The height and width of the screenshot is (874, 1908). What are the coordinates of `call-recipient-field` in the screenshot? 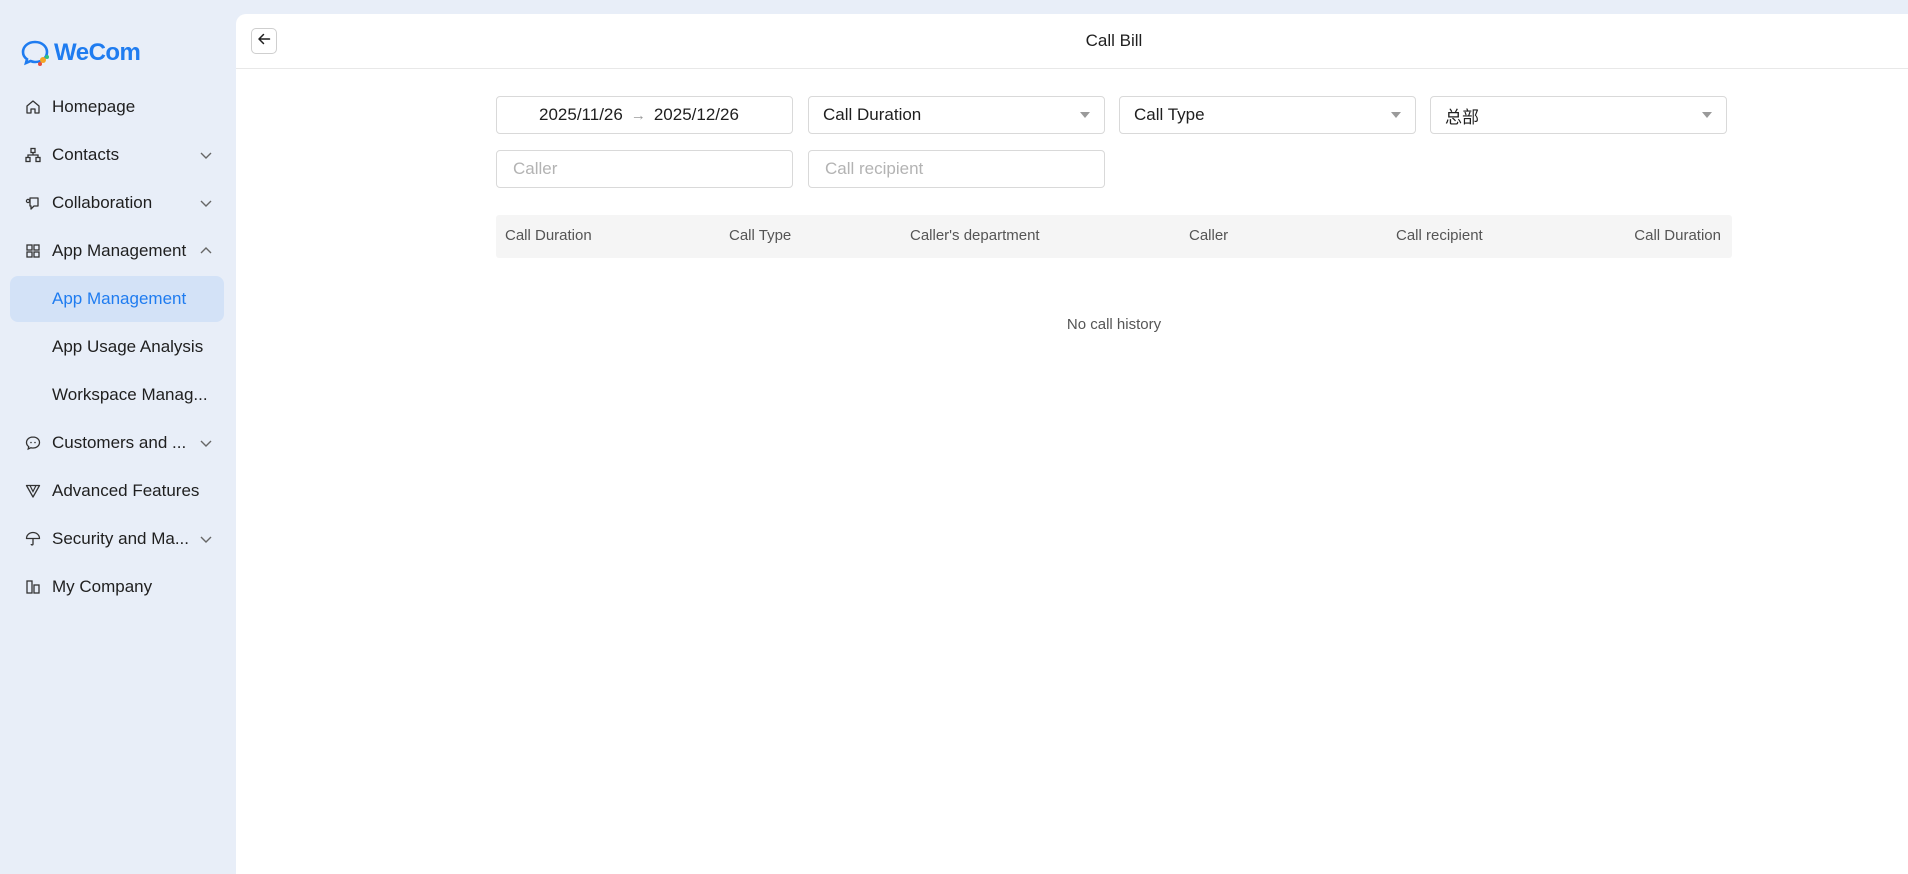 It's located at (956, 169).